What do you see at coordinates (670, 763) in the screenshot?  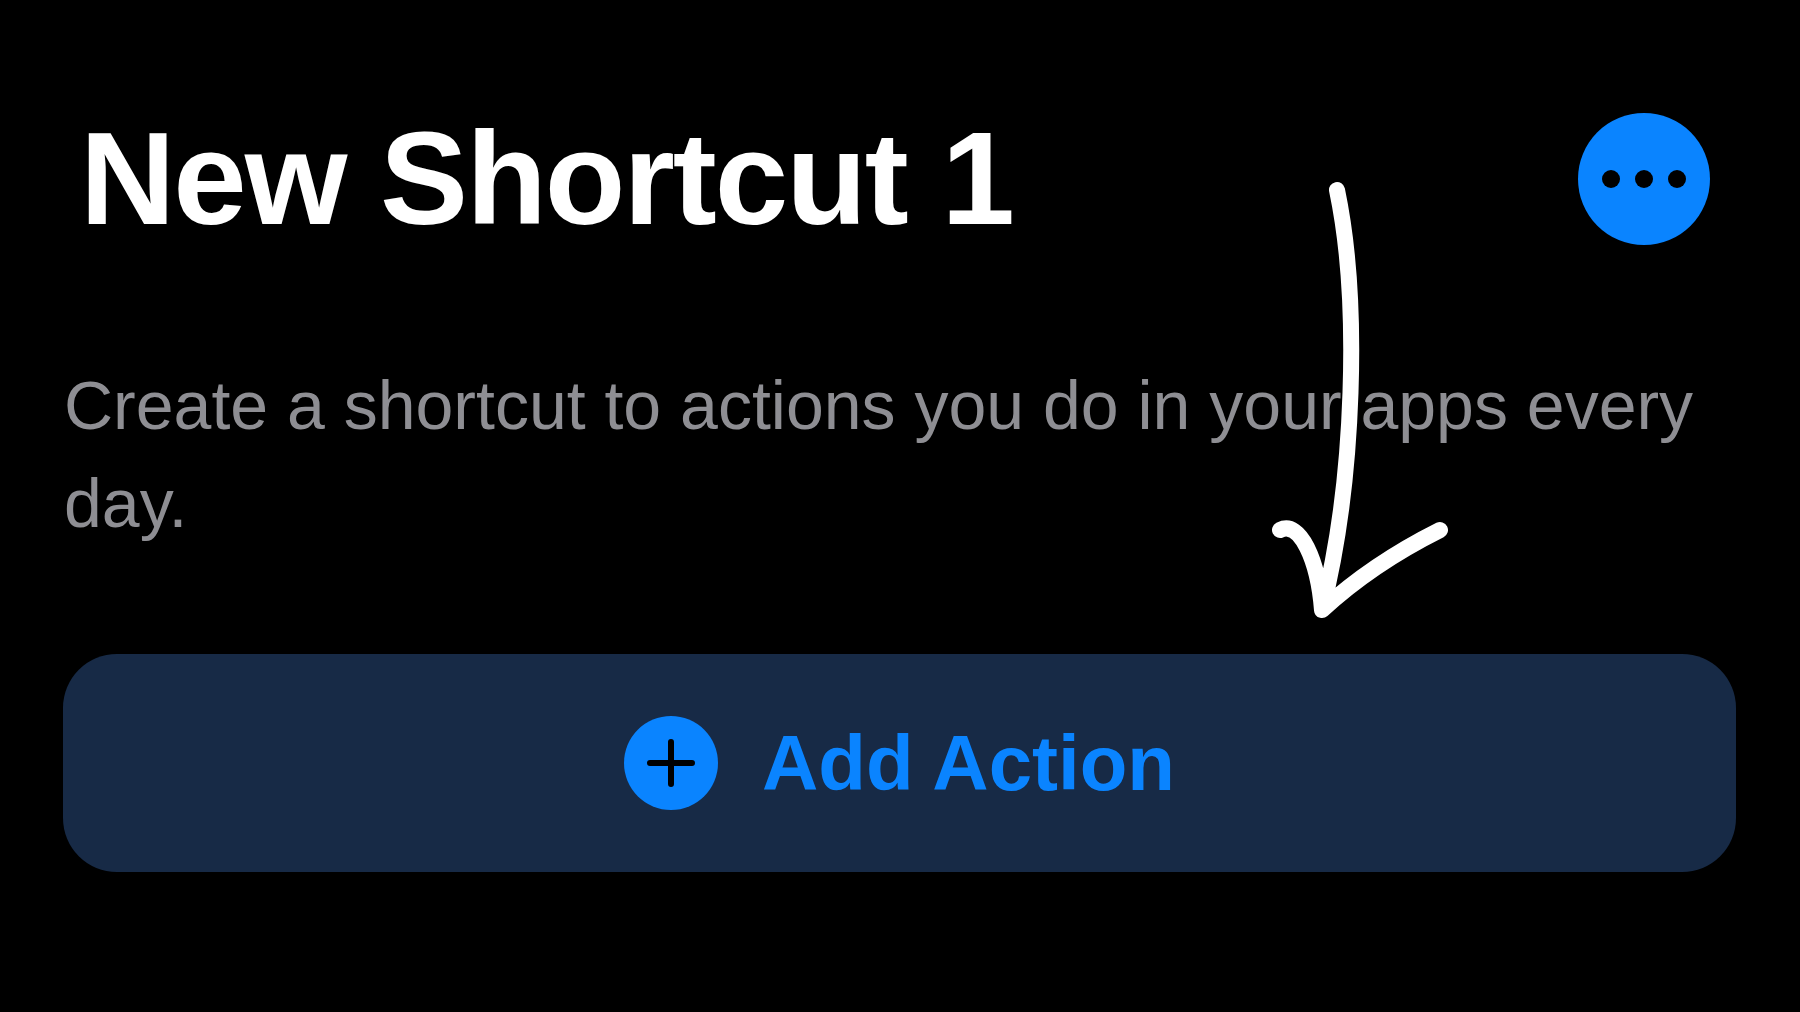 I see `plus-circle-icon` at bounding box center [670, 763].